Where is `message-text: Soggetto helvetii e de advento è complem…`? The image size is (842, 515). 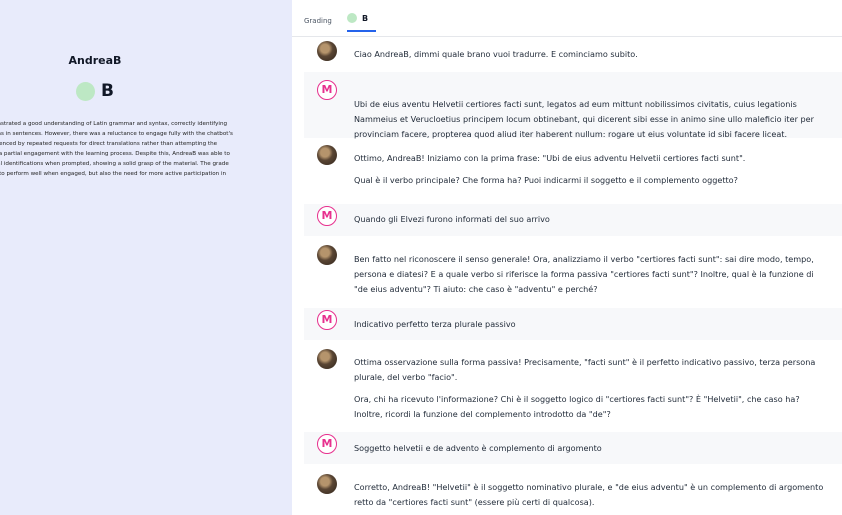 message-text: Soggetto helvetii e de advento è complem… is located at coordinates (478, 448).